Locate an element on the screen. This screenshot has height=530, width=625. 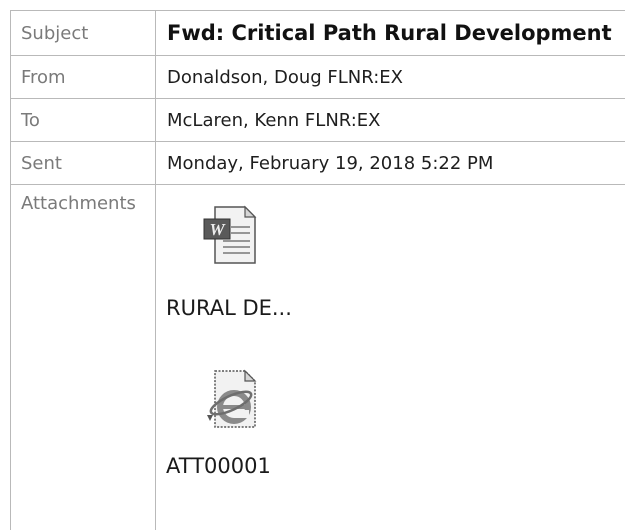
to-row: To McLaren, Kenn FLNR:EX is located at coordinates (318, 120).